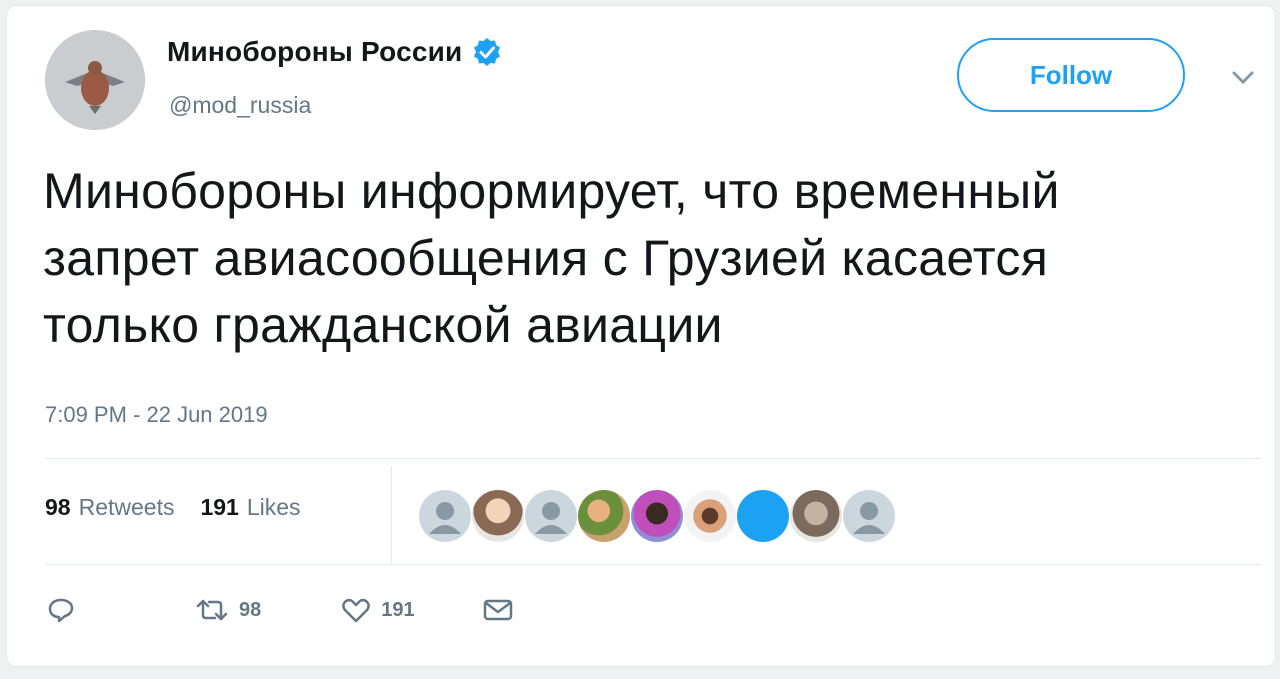 The image size is (1280, 679). I want to click on retweet-icon, so click(212, 610).